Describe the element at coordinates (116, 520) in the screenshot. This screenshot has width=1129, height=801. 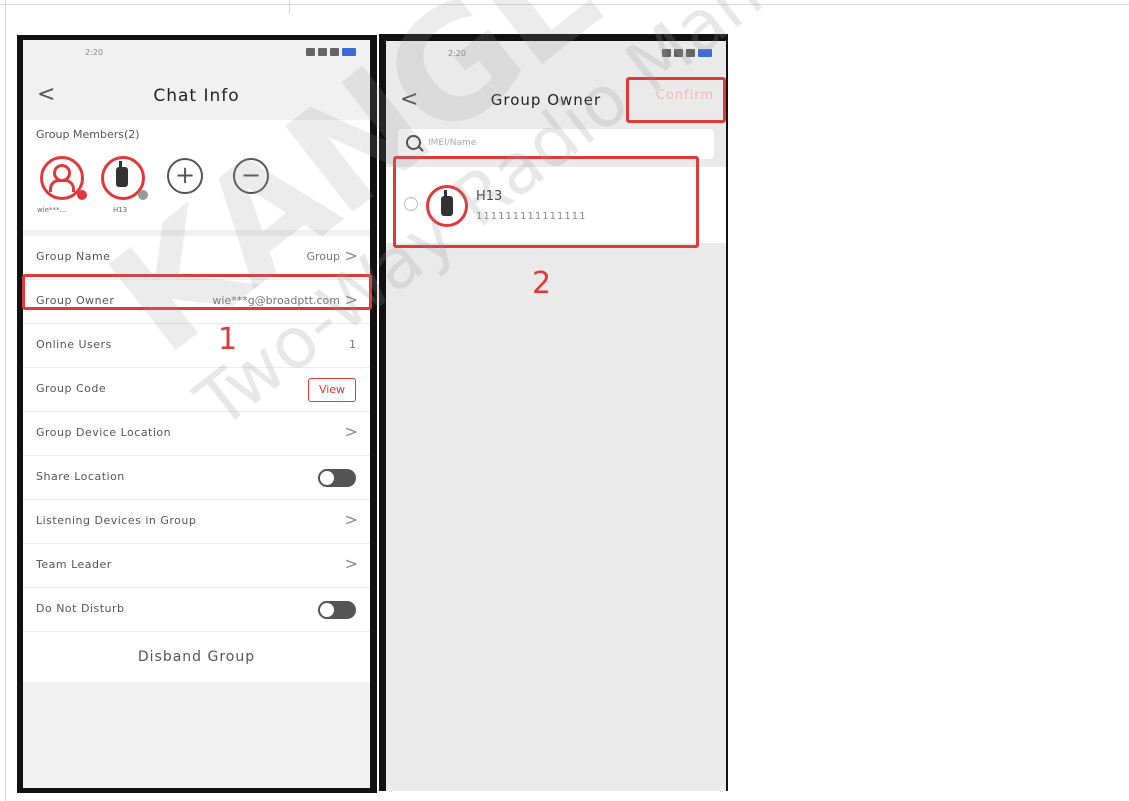
I see `row-label: Listening Devices in Group` at that location.